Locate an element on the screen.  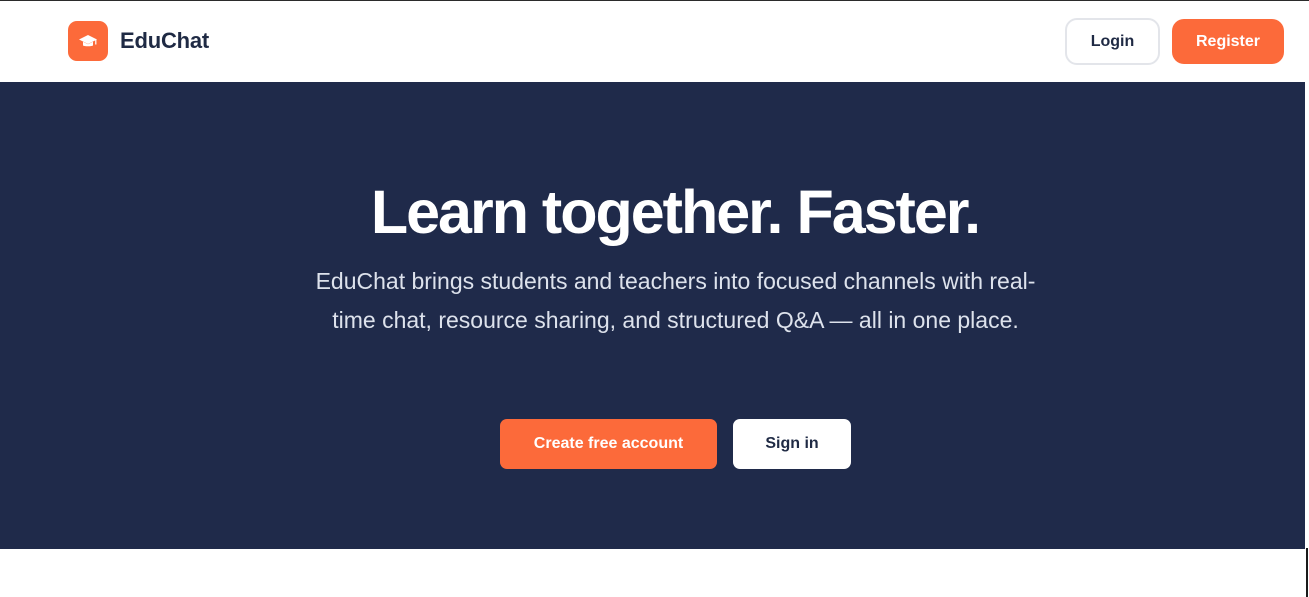
brand: EduChat is located at coordinates (138, 41).